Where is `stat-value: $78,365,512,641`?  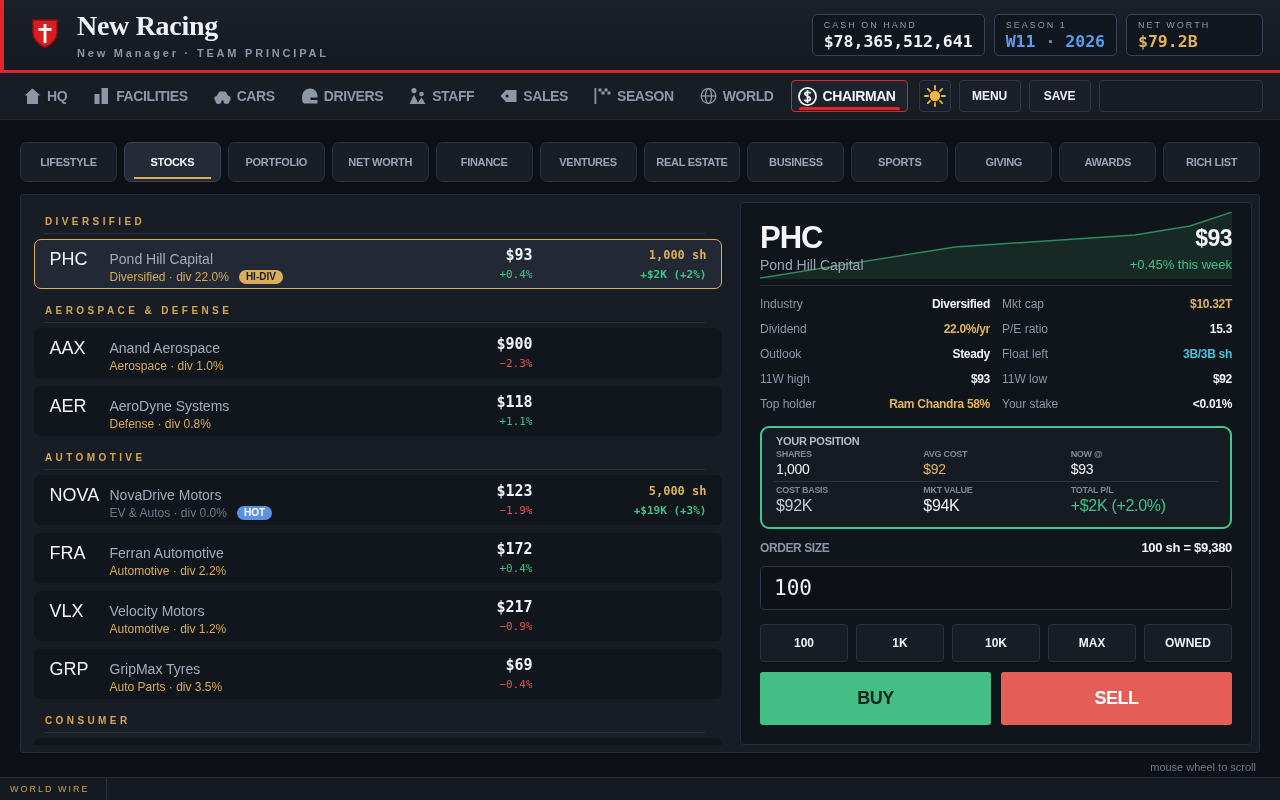
stat-value: $78,365,512,641 is located at coordinates (898, 42).